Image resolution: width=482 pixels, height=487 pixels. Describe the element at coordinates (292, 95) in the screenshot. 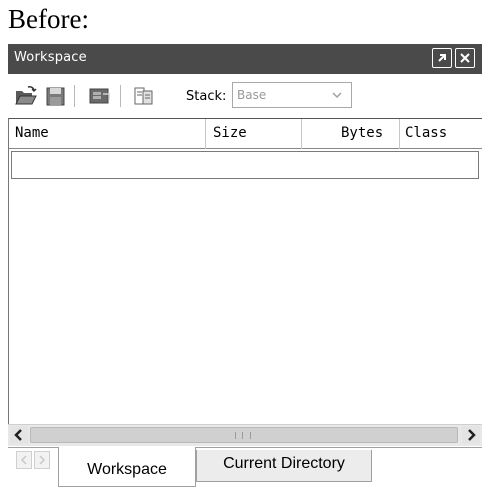

I see `stack-dropdown: Base` at that location.